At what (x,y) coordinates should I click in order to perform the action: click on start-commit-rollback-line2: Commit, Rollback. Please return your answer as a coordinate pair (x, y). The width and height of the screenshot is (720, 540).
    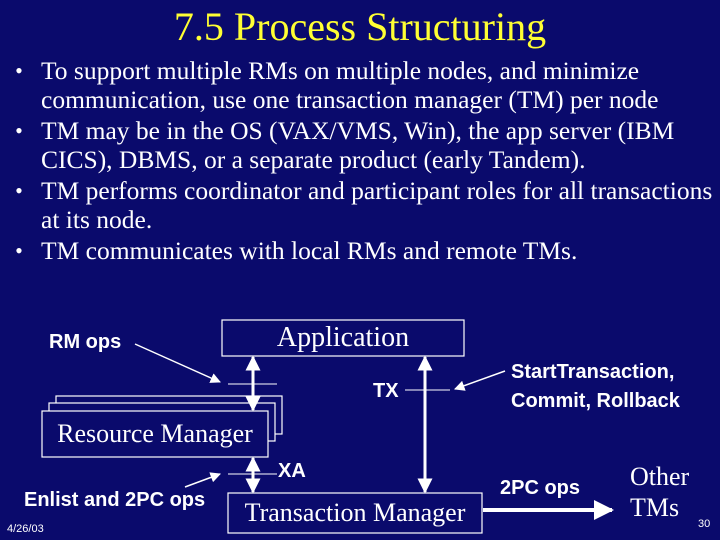
    Looking at the image, I should click on (595, 401).